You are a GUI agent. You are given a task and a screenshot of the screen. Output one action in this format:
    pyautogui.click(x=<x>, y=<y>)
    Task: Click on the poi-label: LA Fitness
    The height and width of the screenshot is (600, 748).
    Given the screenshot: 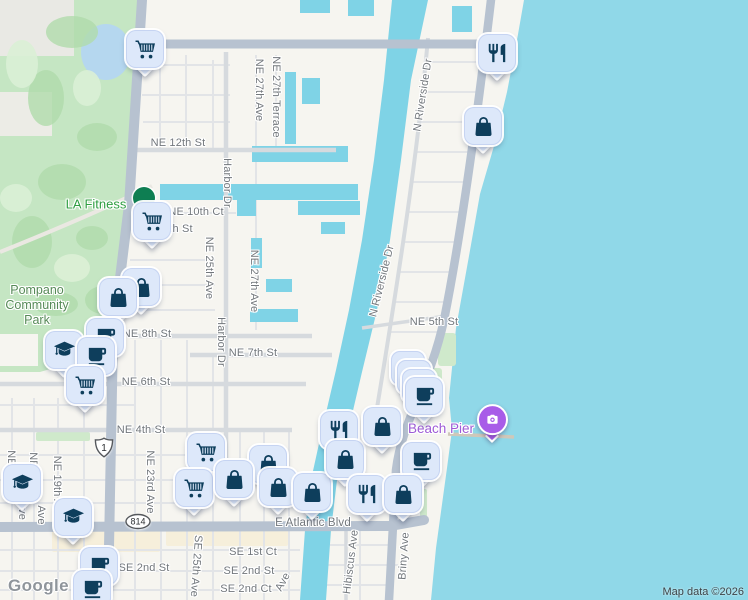 What is the action you would take?
    pyautogui.click(x=96, y=203)
    